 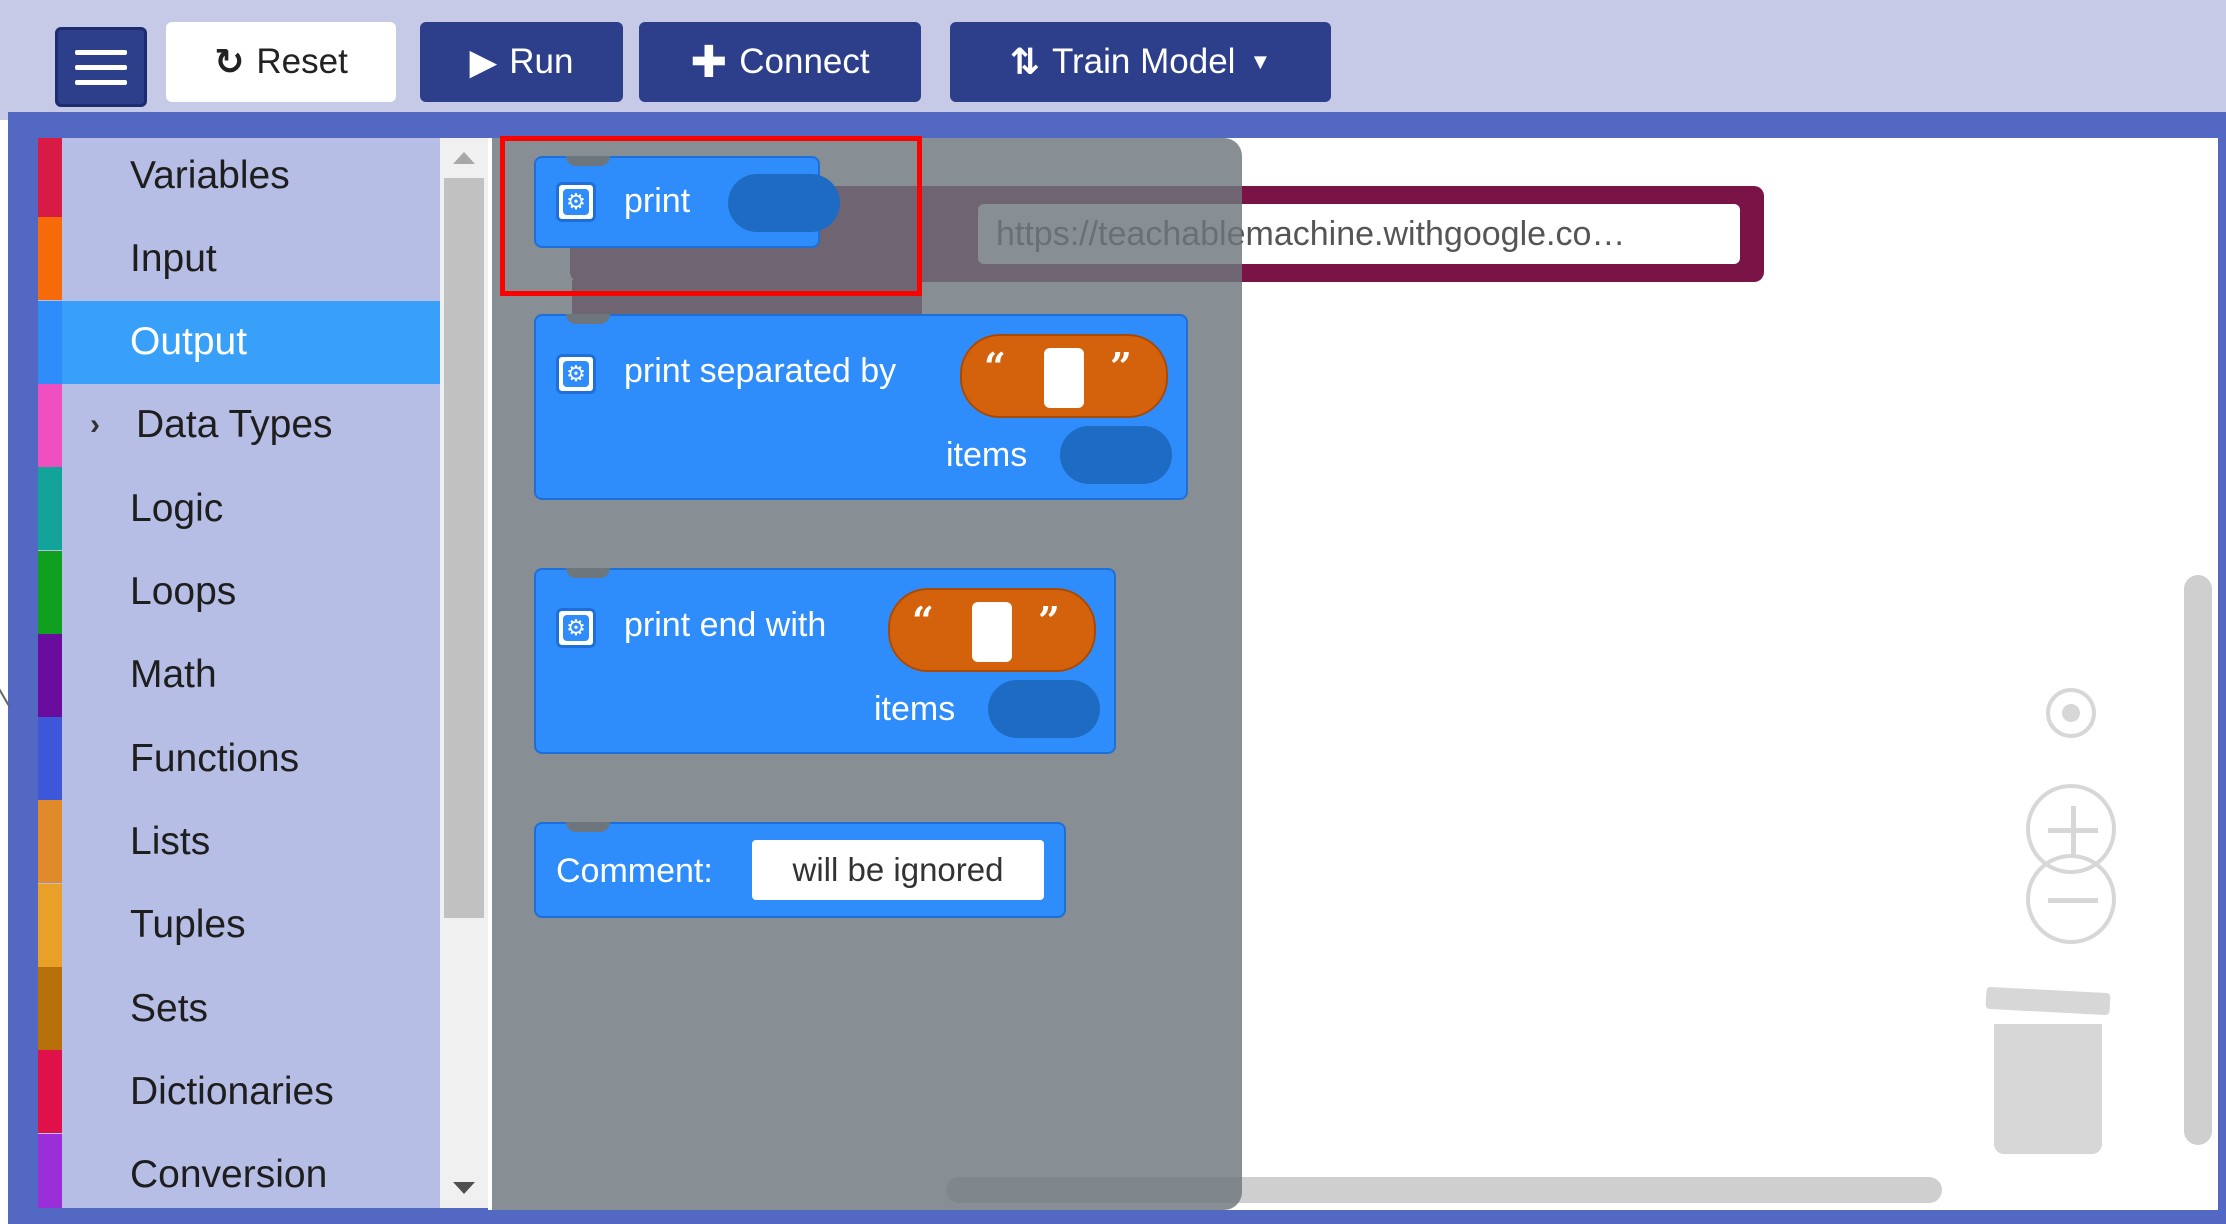 I want to click on print-separated-by-label: print separated by, so click(x=760, y=371).